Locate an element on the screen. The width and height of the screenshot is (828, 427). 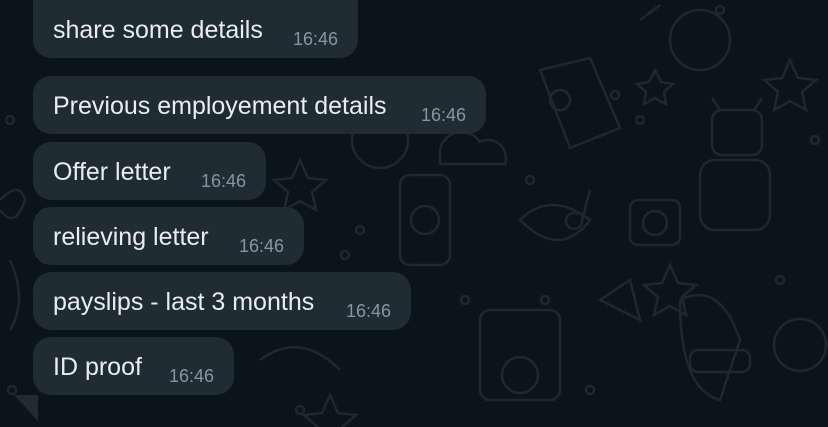
message-bubble: Previous employement details 16:46 is located at coordinates (259, 105).